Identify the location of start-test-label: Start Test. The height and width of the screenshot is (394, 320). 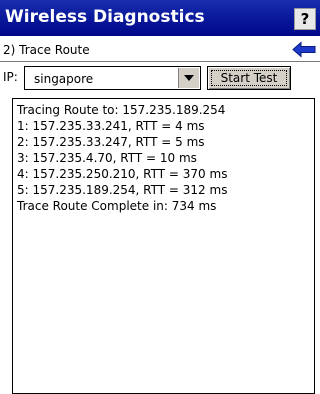
(249, 78).